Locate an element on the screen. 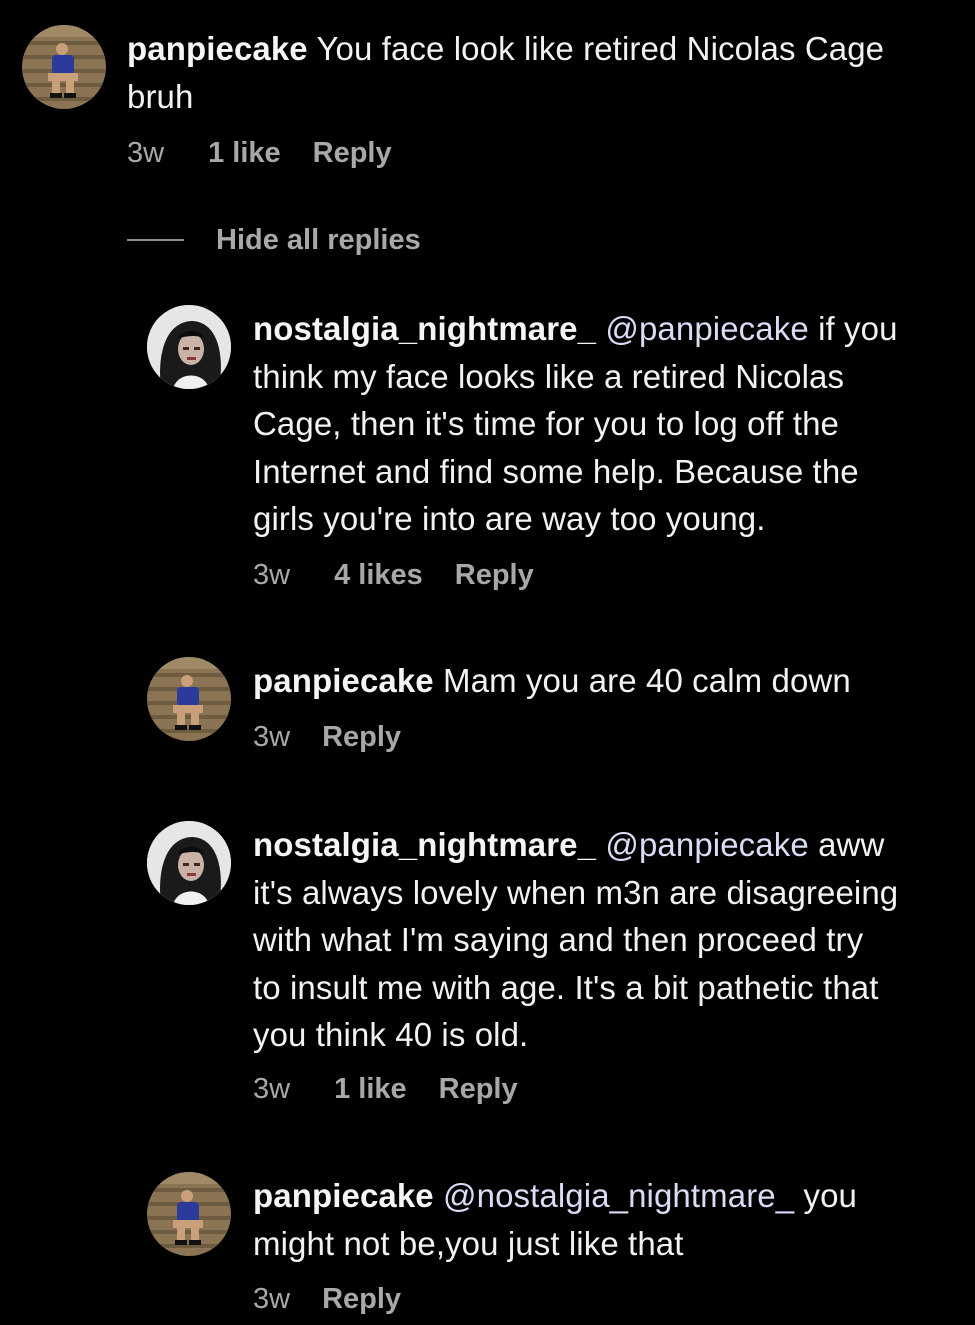 This screenshot has width=975, height=1325. hide-replies-row: Hide all replies is located at coordinates (274, 240).